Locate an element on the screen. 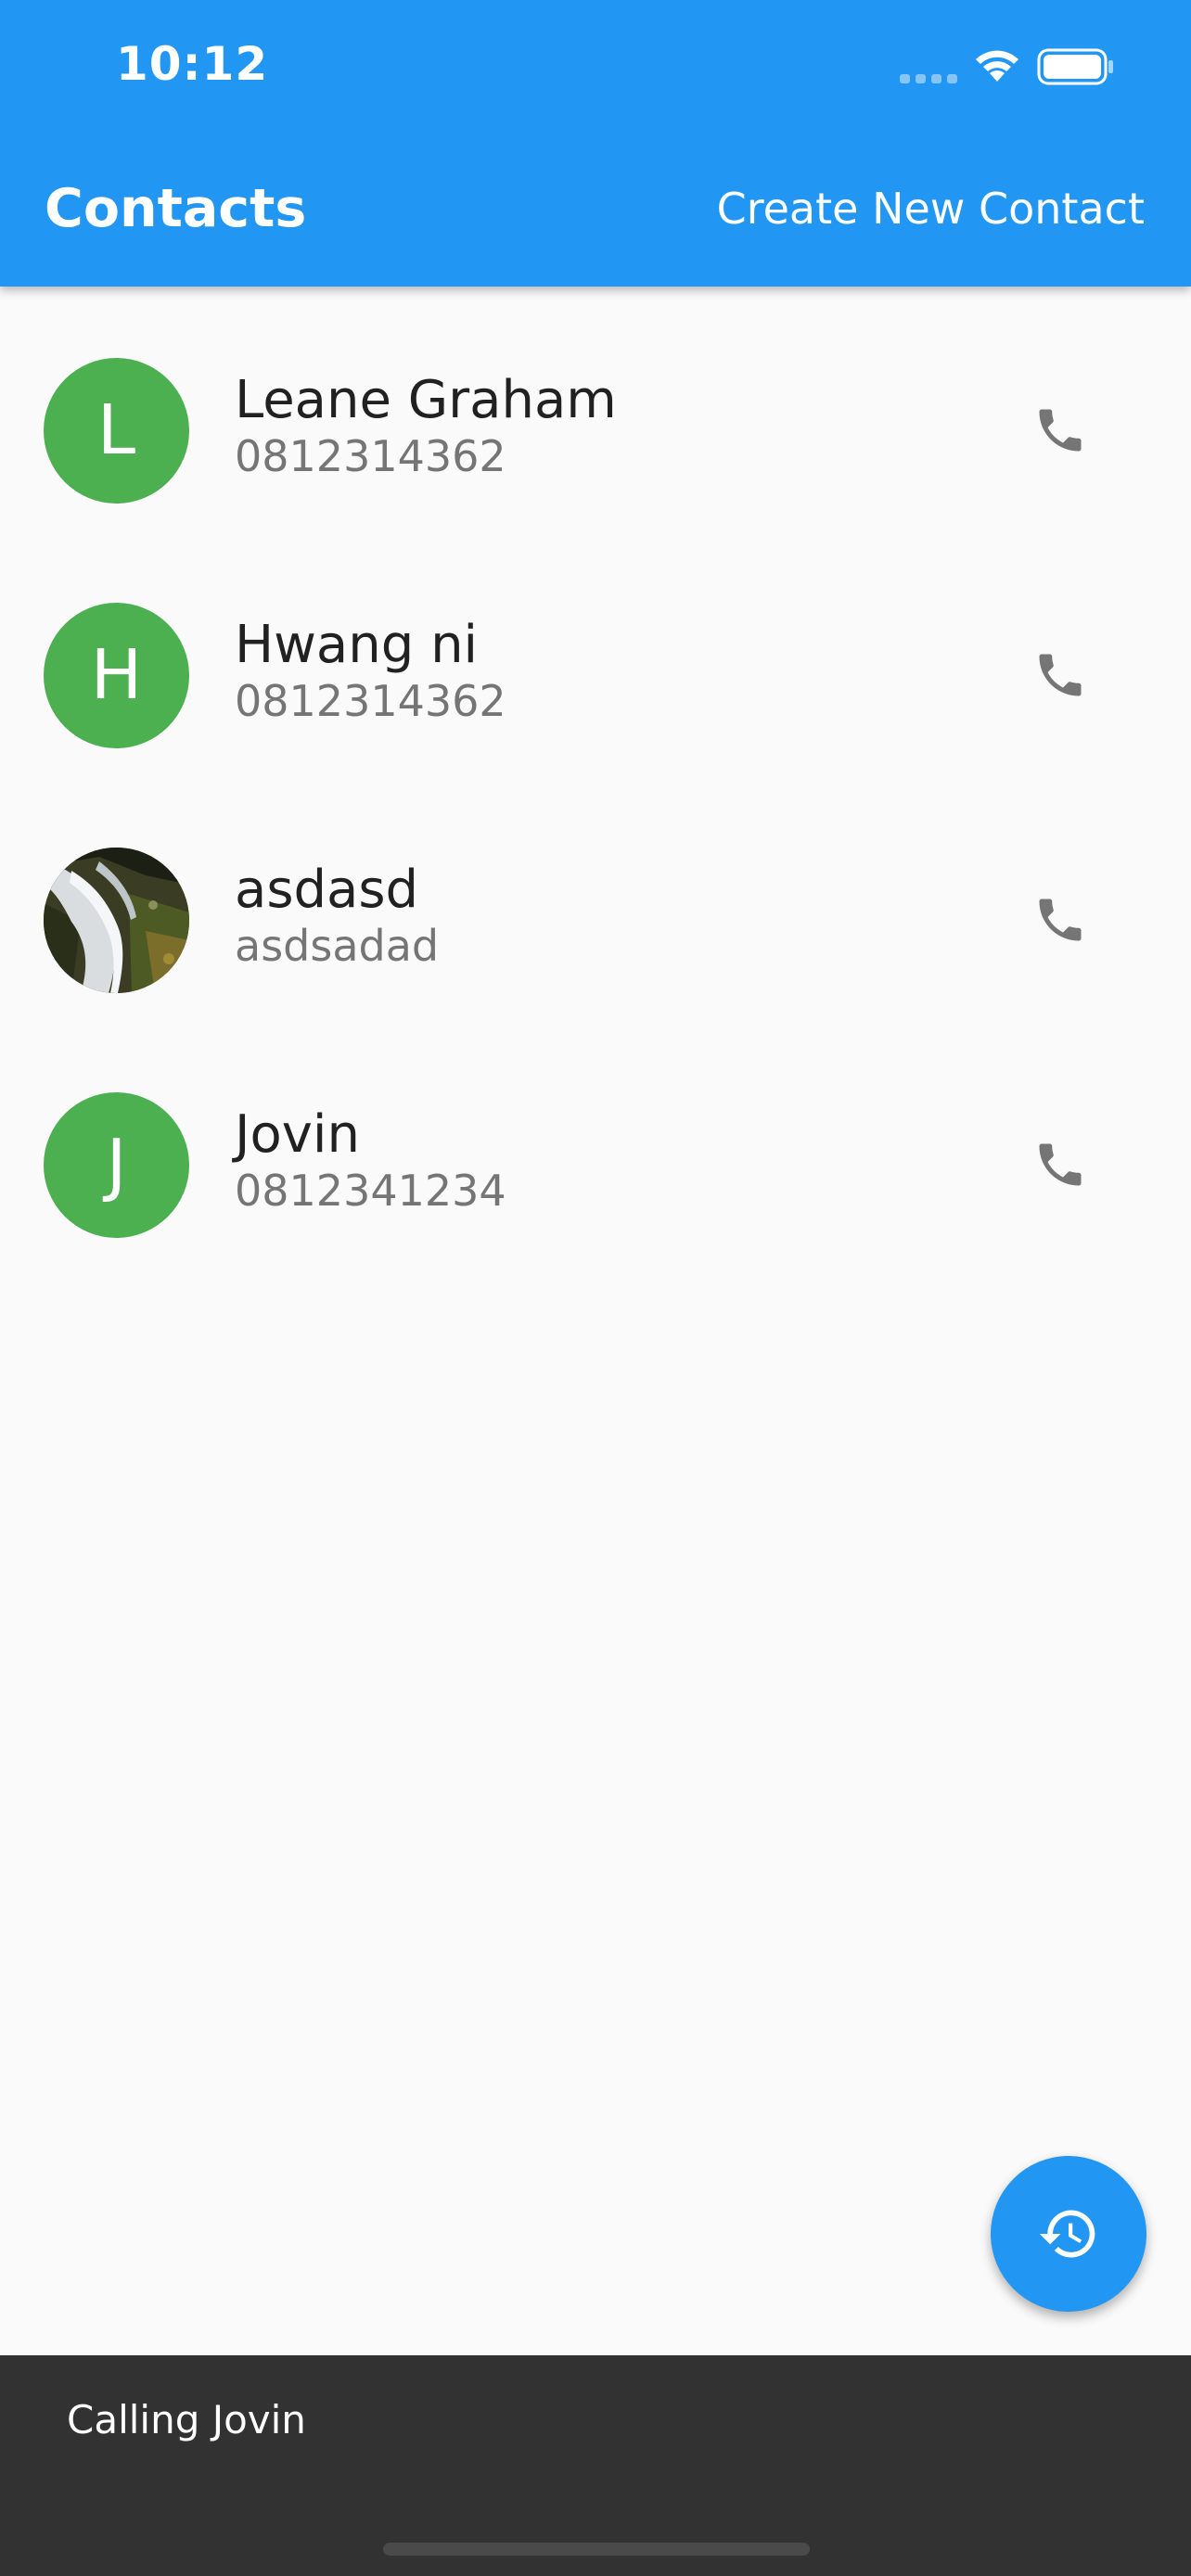  contact-name: Jovin is located at coordinates (297, 1135).